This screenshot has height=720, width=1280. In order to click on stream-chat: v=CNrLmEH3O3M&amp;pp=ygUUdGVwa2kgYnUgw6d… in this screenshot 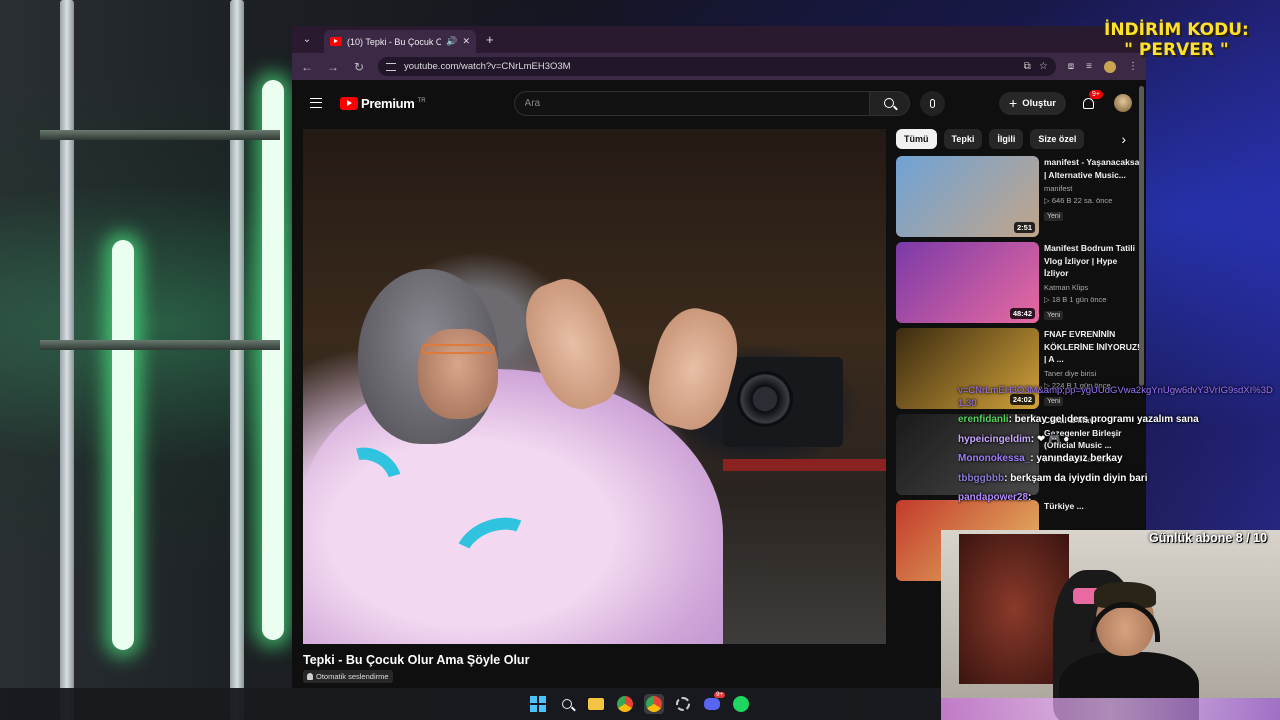, I will do `click(1119, 446)`.